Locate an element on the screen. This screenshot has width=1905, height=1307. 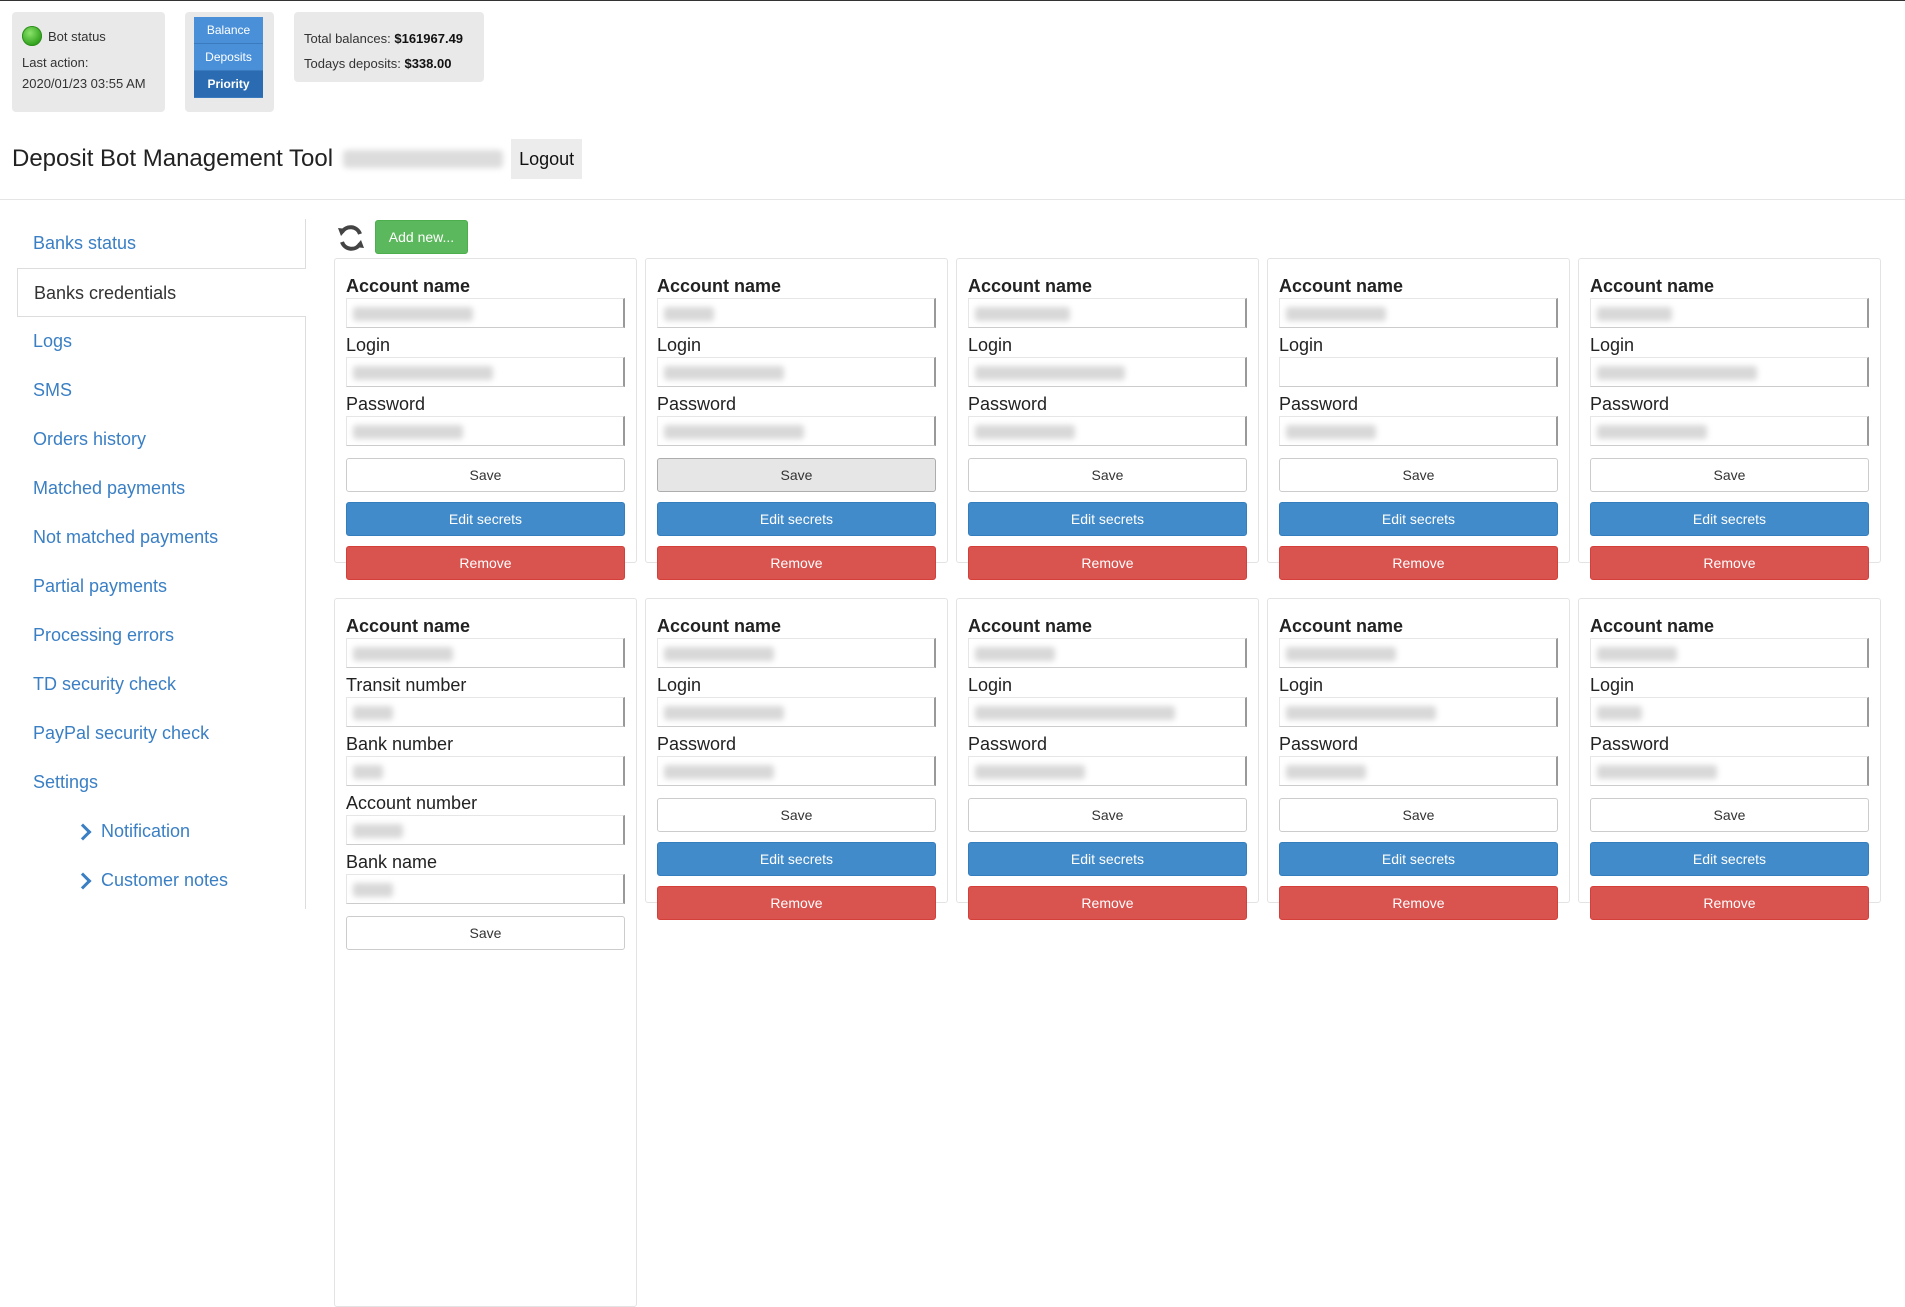
sidebar-subitem-label: Customer notes is located at coordinates (165, 880).